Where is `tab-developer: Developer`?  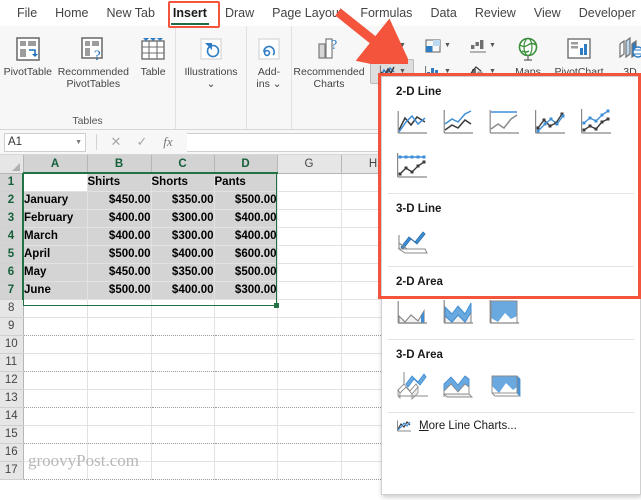
tab-developer: Developer is located at coordinates (605, 13).